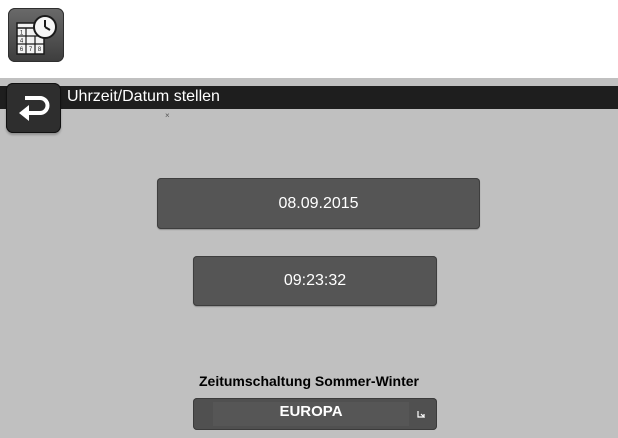 The image size is (618, 438). I want to click on clock-calendar-icon: 1 4 6 7 8, so click(36, 35).